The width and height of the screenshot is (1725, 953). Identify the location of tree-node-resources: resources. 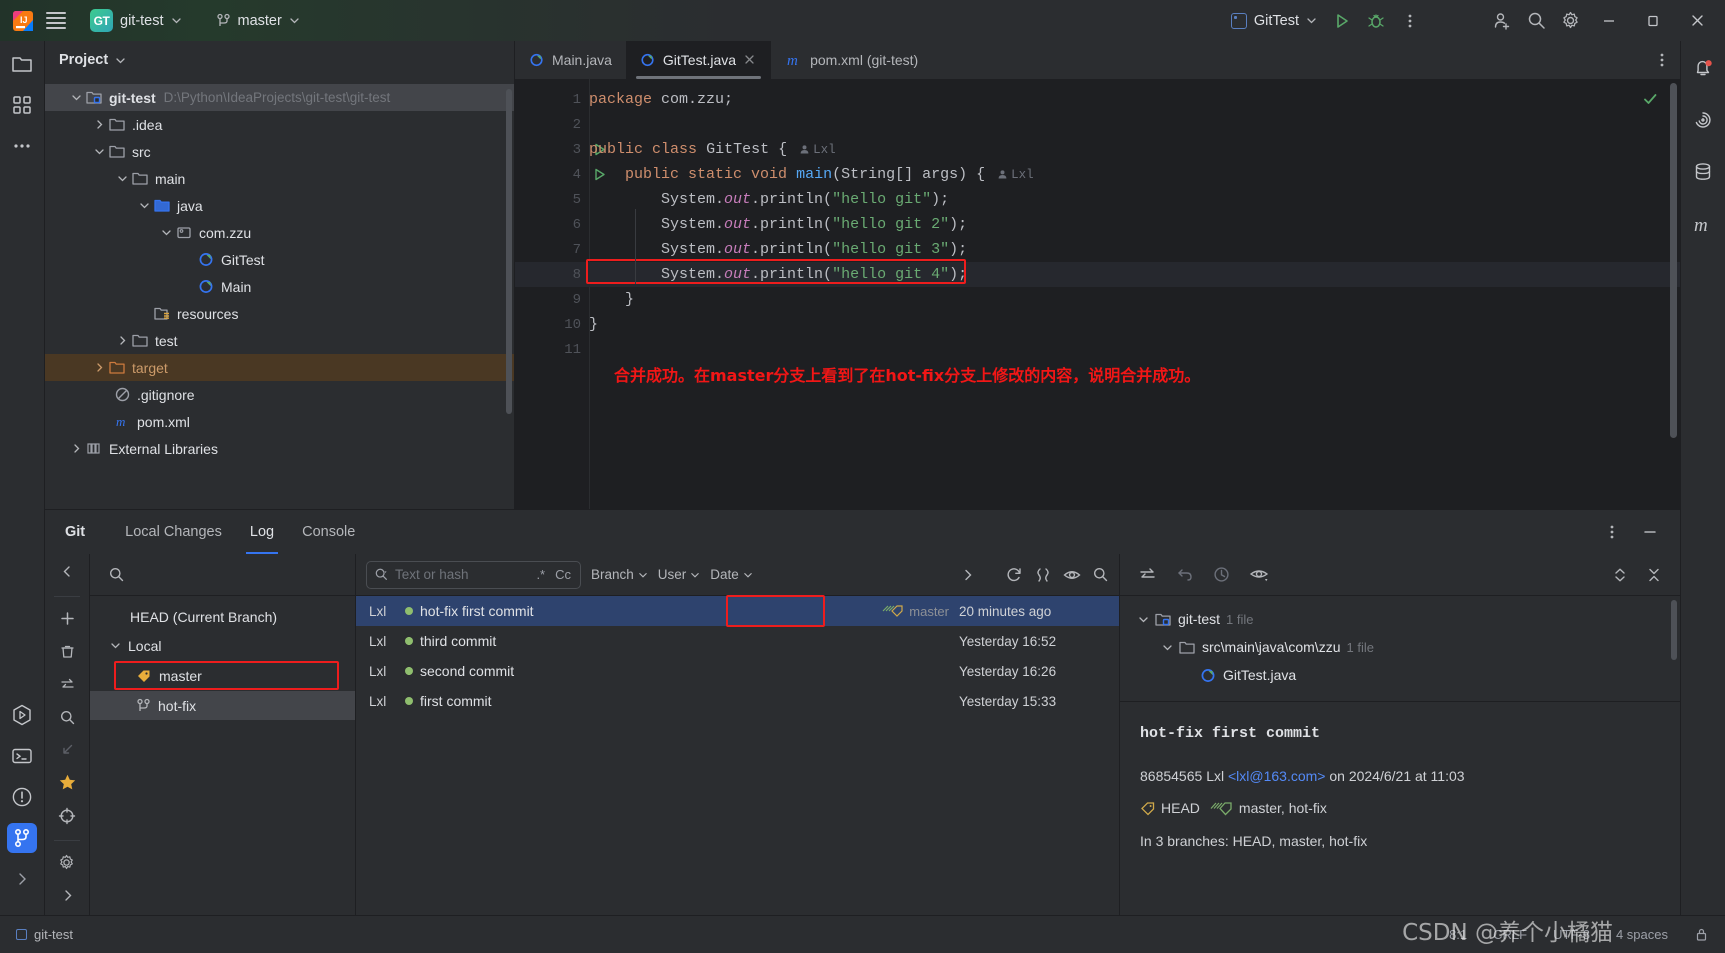
(279, 313).